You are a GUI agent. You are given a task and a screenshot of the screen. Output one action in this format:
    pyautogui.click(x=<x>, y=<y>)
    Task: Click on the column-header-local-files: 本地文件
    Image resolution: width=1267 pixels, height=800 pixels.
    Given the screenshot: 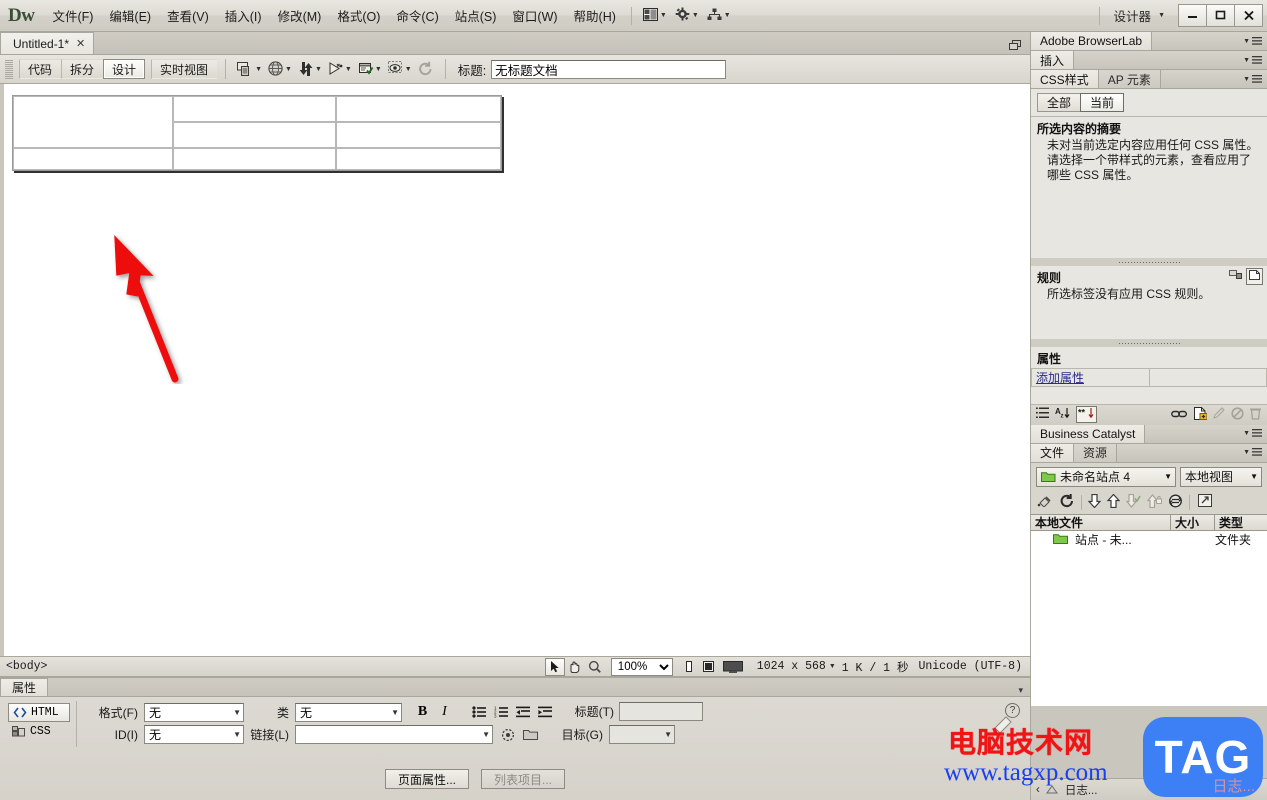 What is the action you would take?
    pyautogui.click(x=1101, y=522)
    